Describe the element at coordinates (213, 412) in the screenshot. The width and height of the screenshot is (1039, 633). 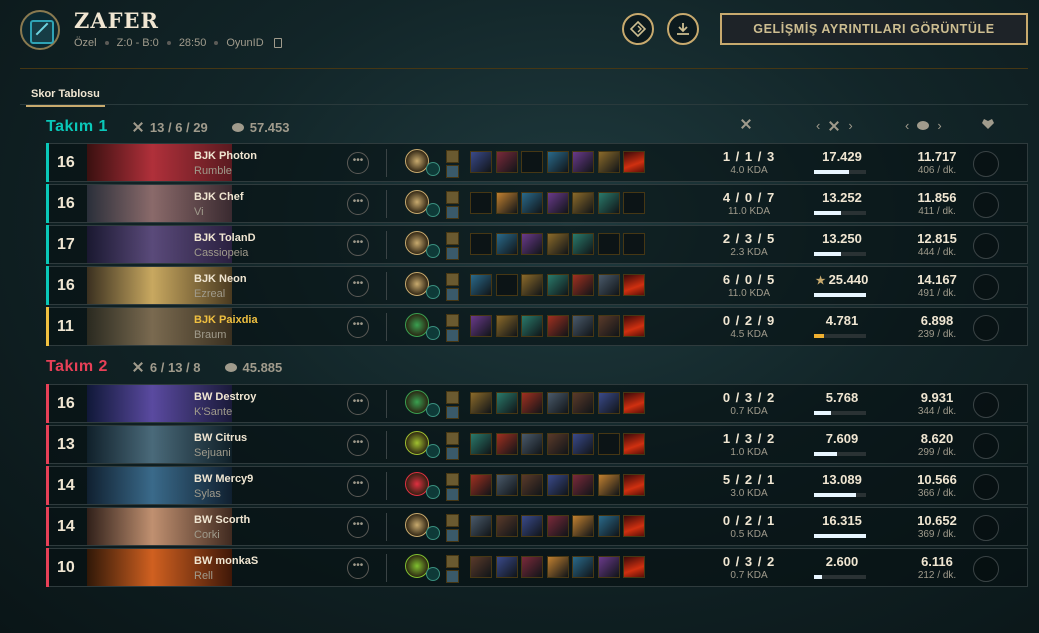
I see `champion-name: K'Sante` at that location.